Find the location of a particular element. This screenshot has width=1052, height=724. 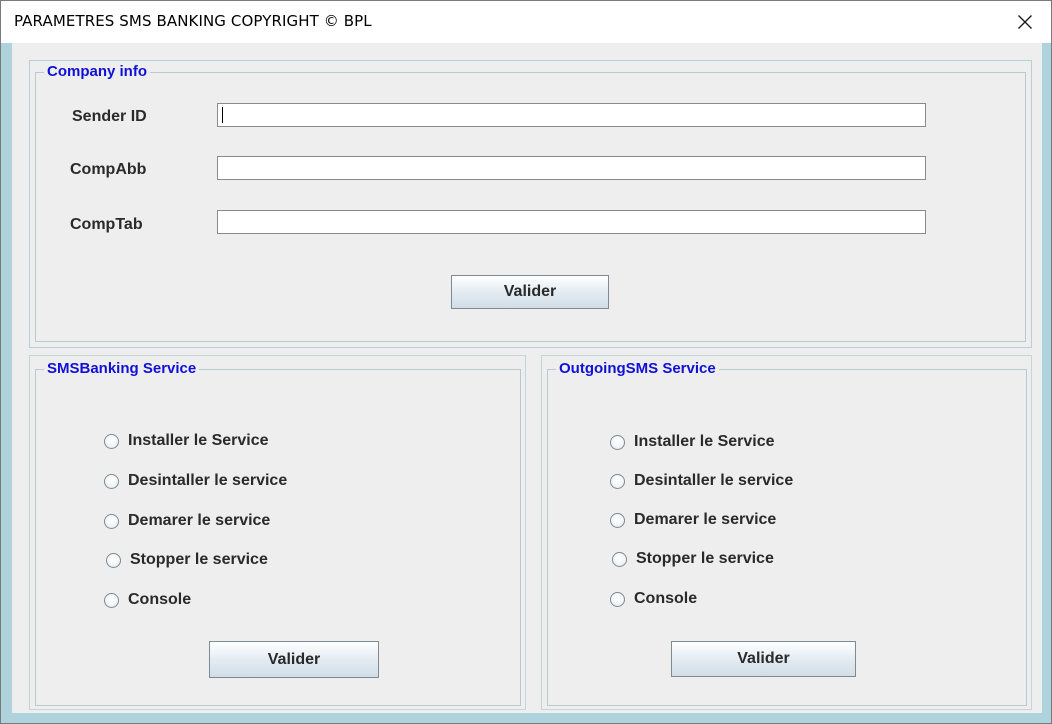

smsbanking-submit-button: Valider is located at coordinates (294, 659).